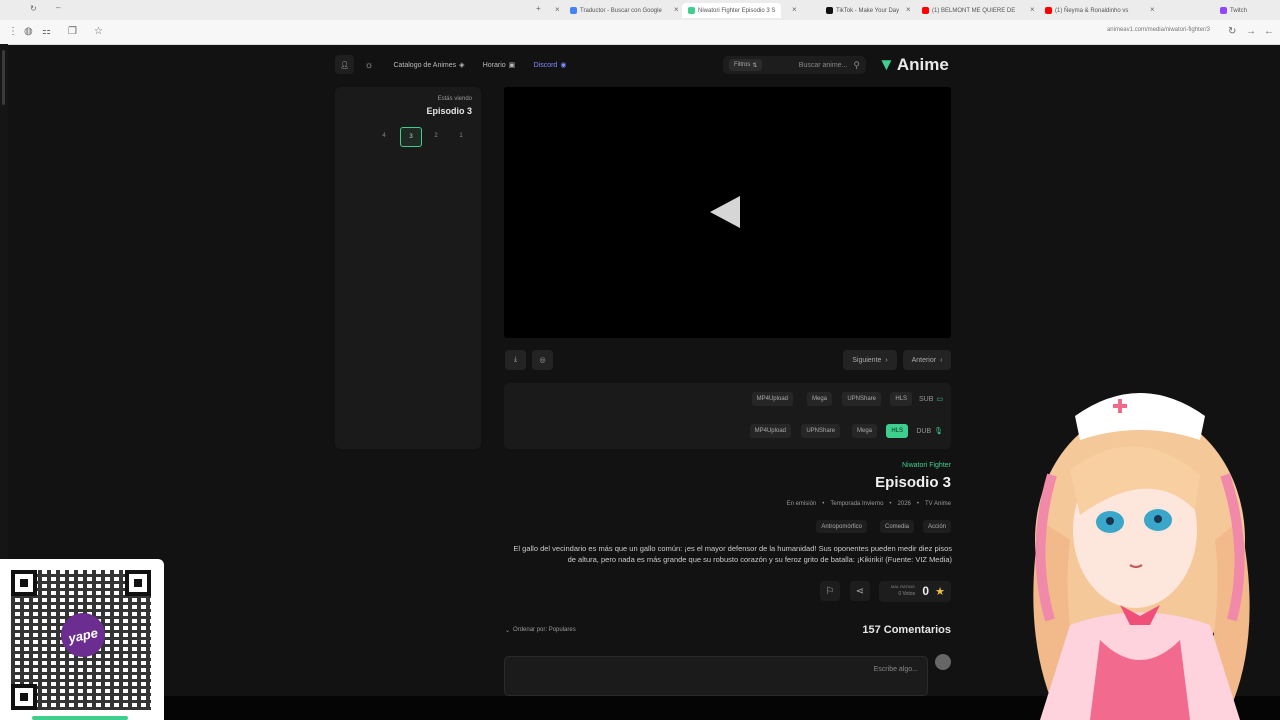  I want to click on user-button: 👤︎, so click(344, 64).